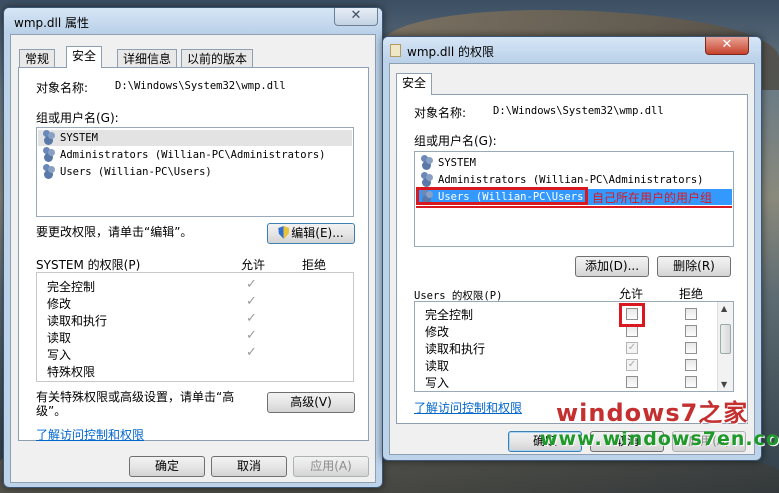 This screenshot has width=779, height=493. I want to click on allow-read-execute-checkbox: ✓, so click(632, 348).